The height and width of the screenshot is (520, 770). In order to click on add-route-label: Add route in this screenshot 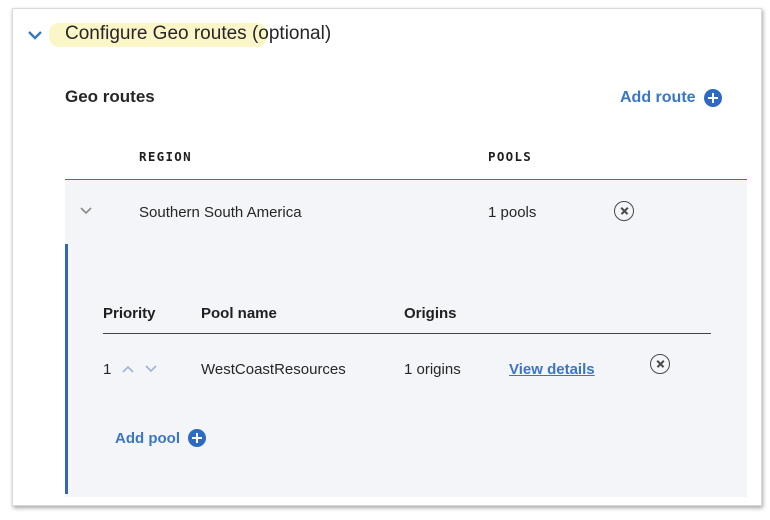, I will do `click(658, 97)`.